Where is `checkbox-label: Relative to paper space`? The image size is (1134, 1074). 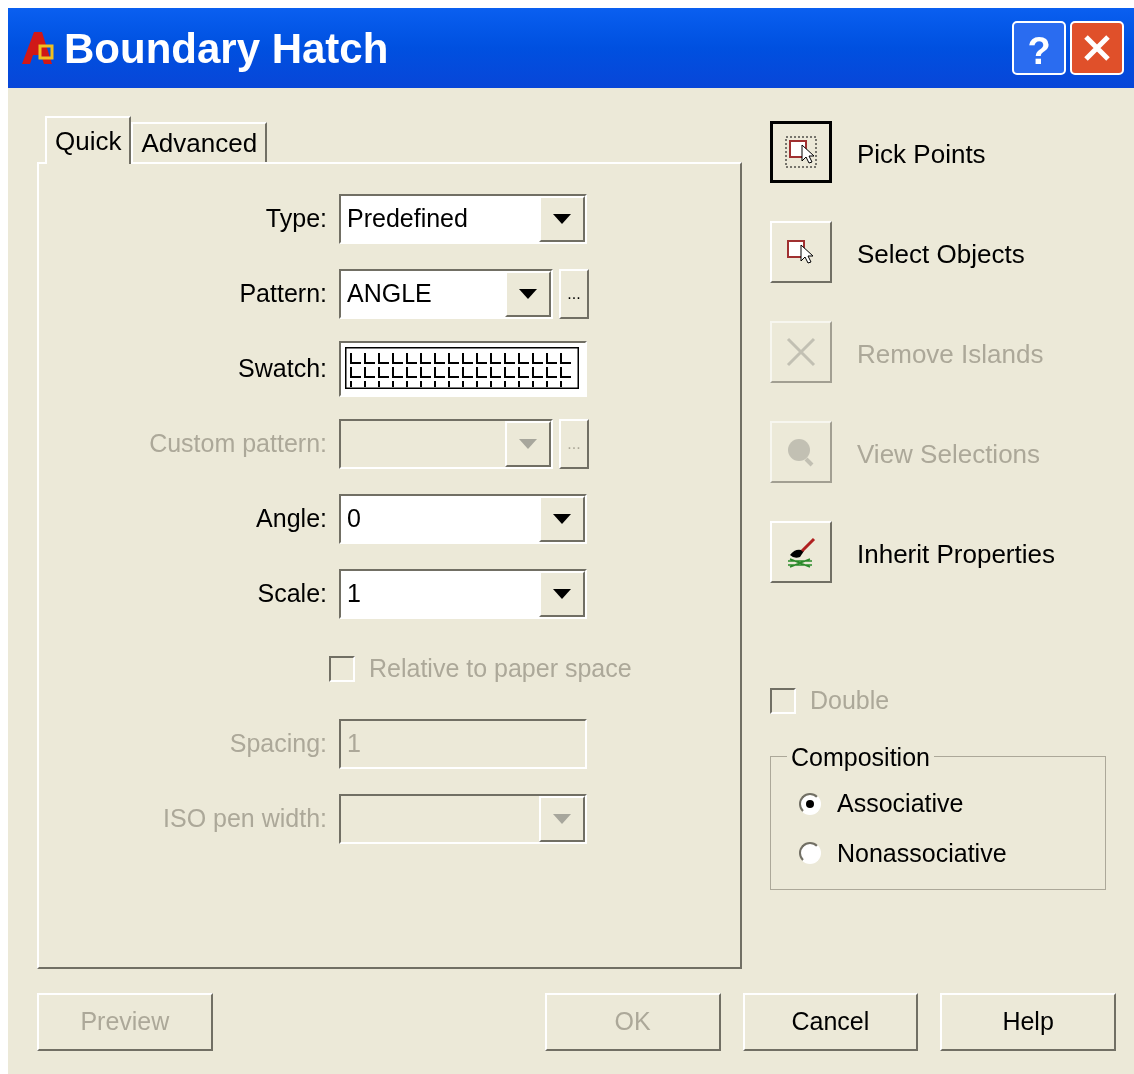 checkbox-label: Relative to paper space is located at coordinates (500, 669).